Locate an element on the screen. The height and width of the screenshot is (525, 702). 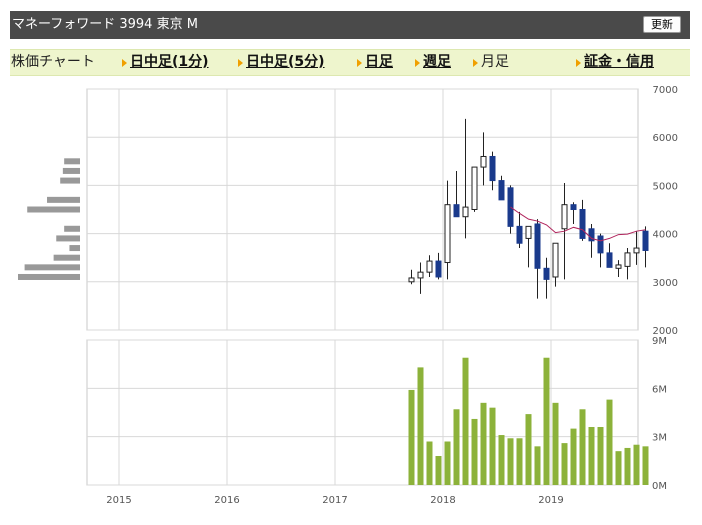
price-axis: 200030004000500060007000 is located at coordinates (665, 211).